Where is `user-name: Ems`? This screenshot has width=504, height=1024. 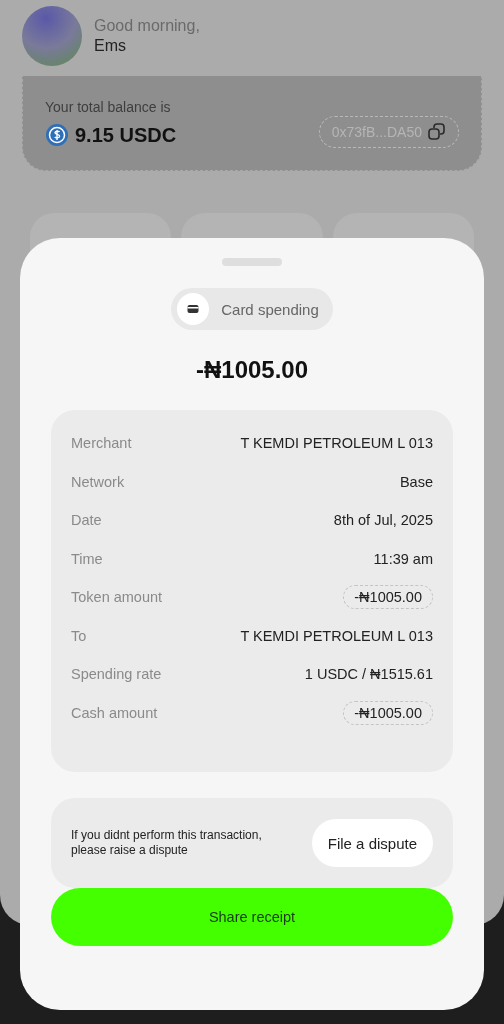 user-name: Ems is located at coordinates (110, 46).